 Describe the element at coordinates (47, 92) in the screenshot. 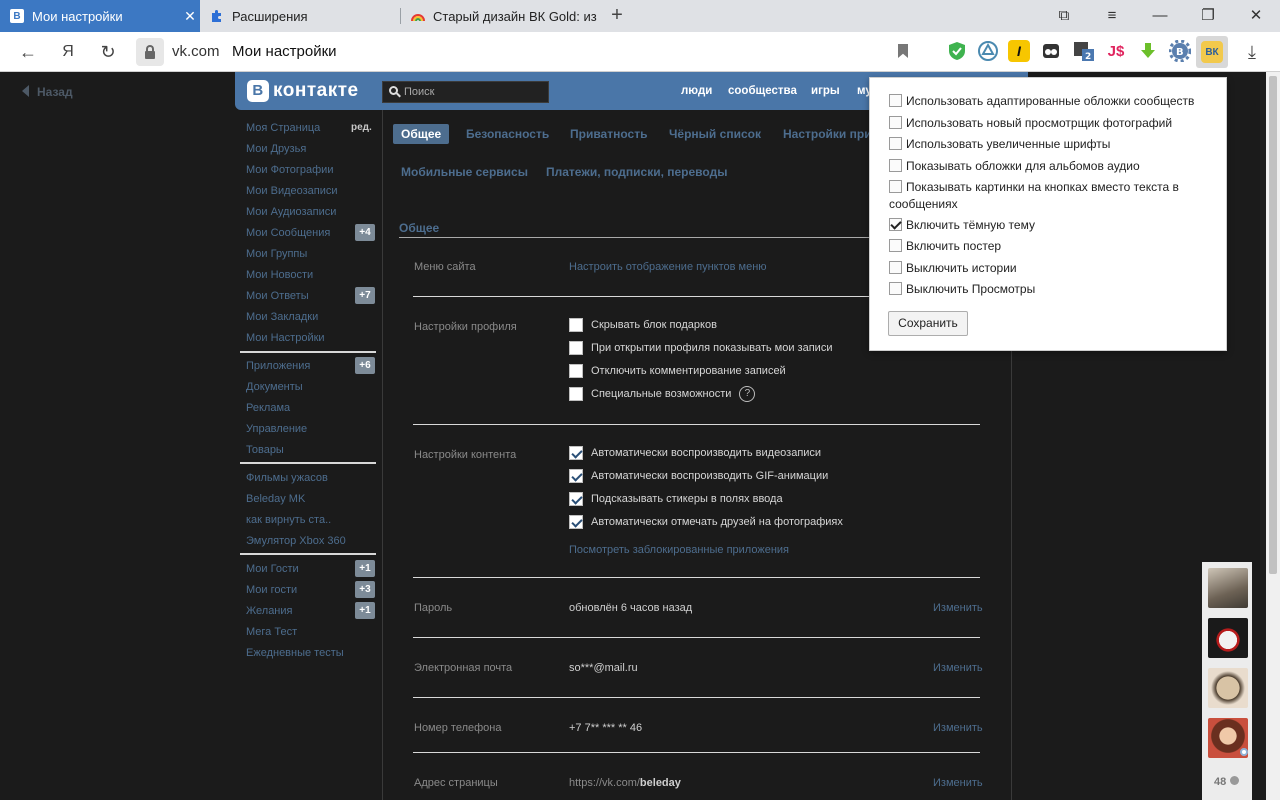

I see `back-link: Назад` at that location.